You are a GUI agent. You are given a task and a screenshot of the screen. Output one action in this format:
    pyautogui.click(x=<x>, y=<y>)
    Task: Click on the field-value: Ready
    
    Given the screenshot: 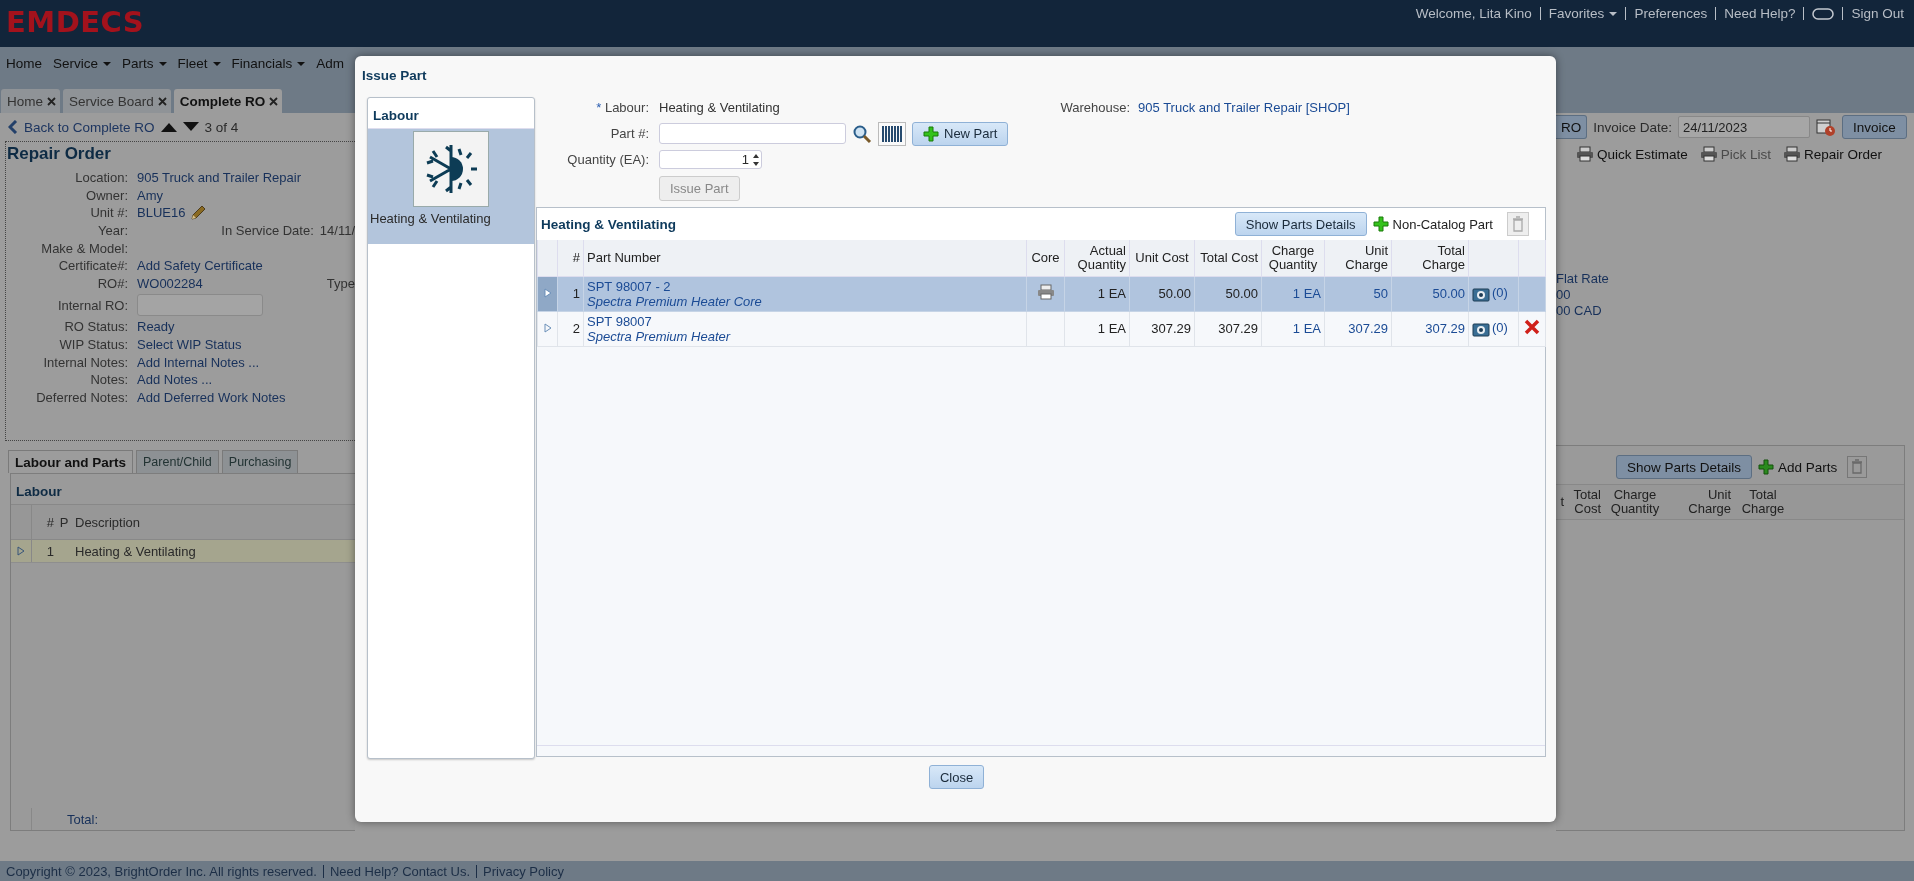 What is the action you would take?
    pyautogui.click(x=156, y=327)
    